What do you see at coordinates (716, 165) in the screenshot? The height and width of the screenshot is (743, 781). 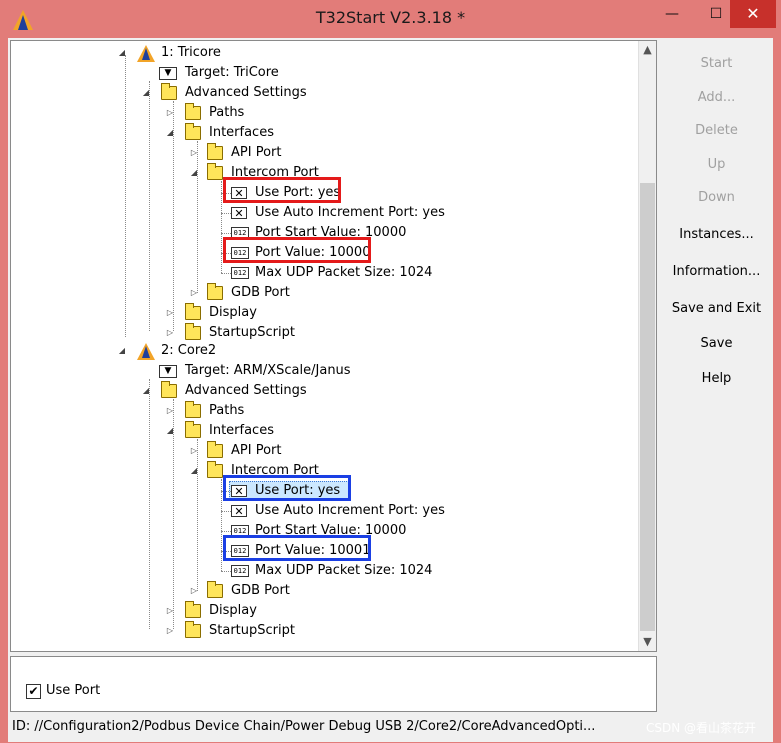 I see `up-button: Up` at bounding box center [716, 165].